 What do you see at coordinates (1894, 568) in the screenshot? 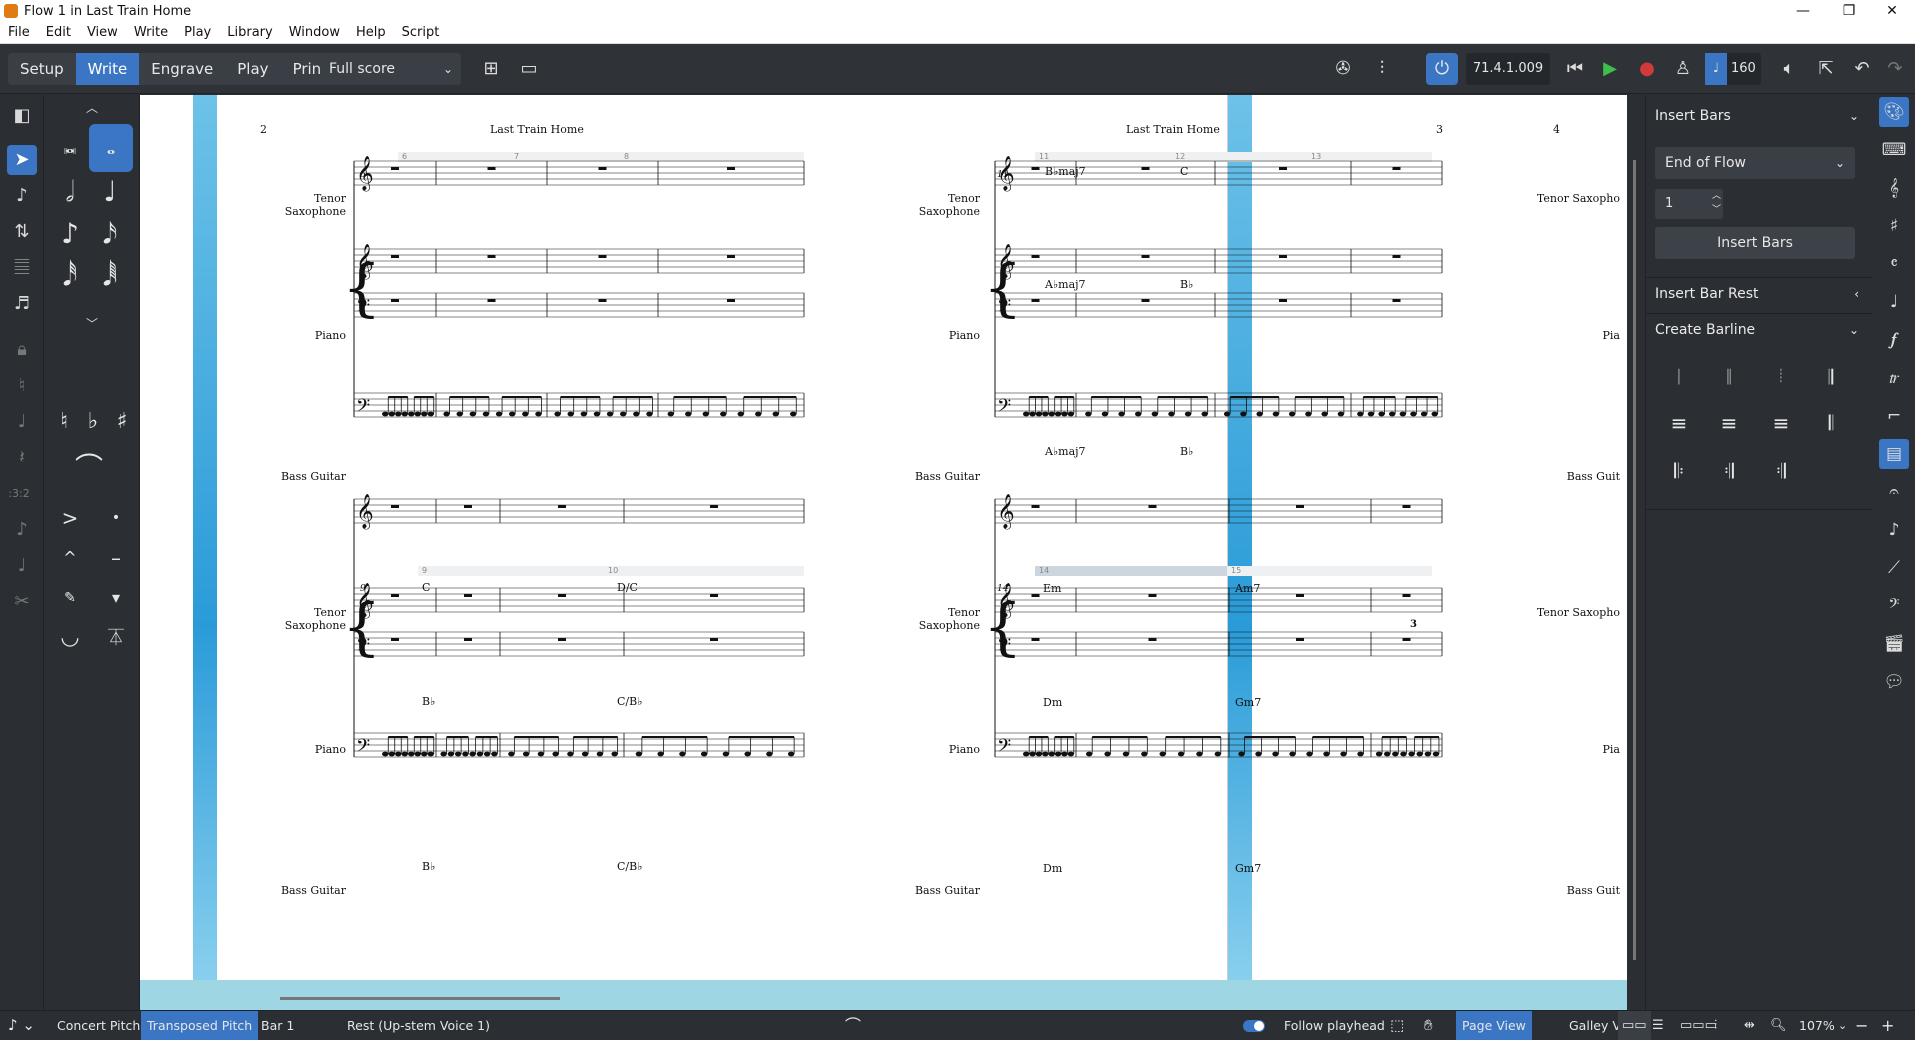
I see `lines-icon: ⟋` at bounding box center [1894, 568].